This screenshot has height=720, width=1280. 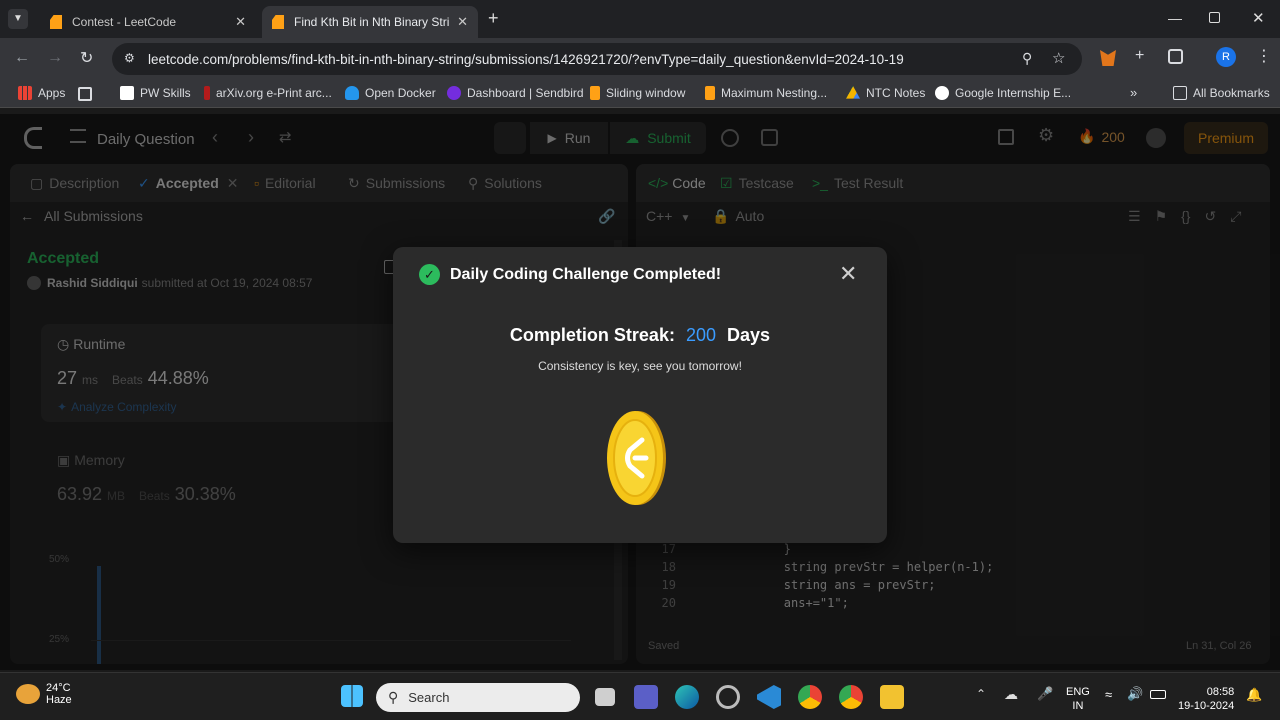 What do you see at coordinates (1175, 56) in the screenshot?
I see `extensions-icon` at bounding box center [1175, 56].